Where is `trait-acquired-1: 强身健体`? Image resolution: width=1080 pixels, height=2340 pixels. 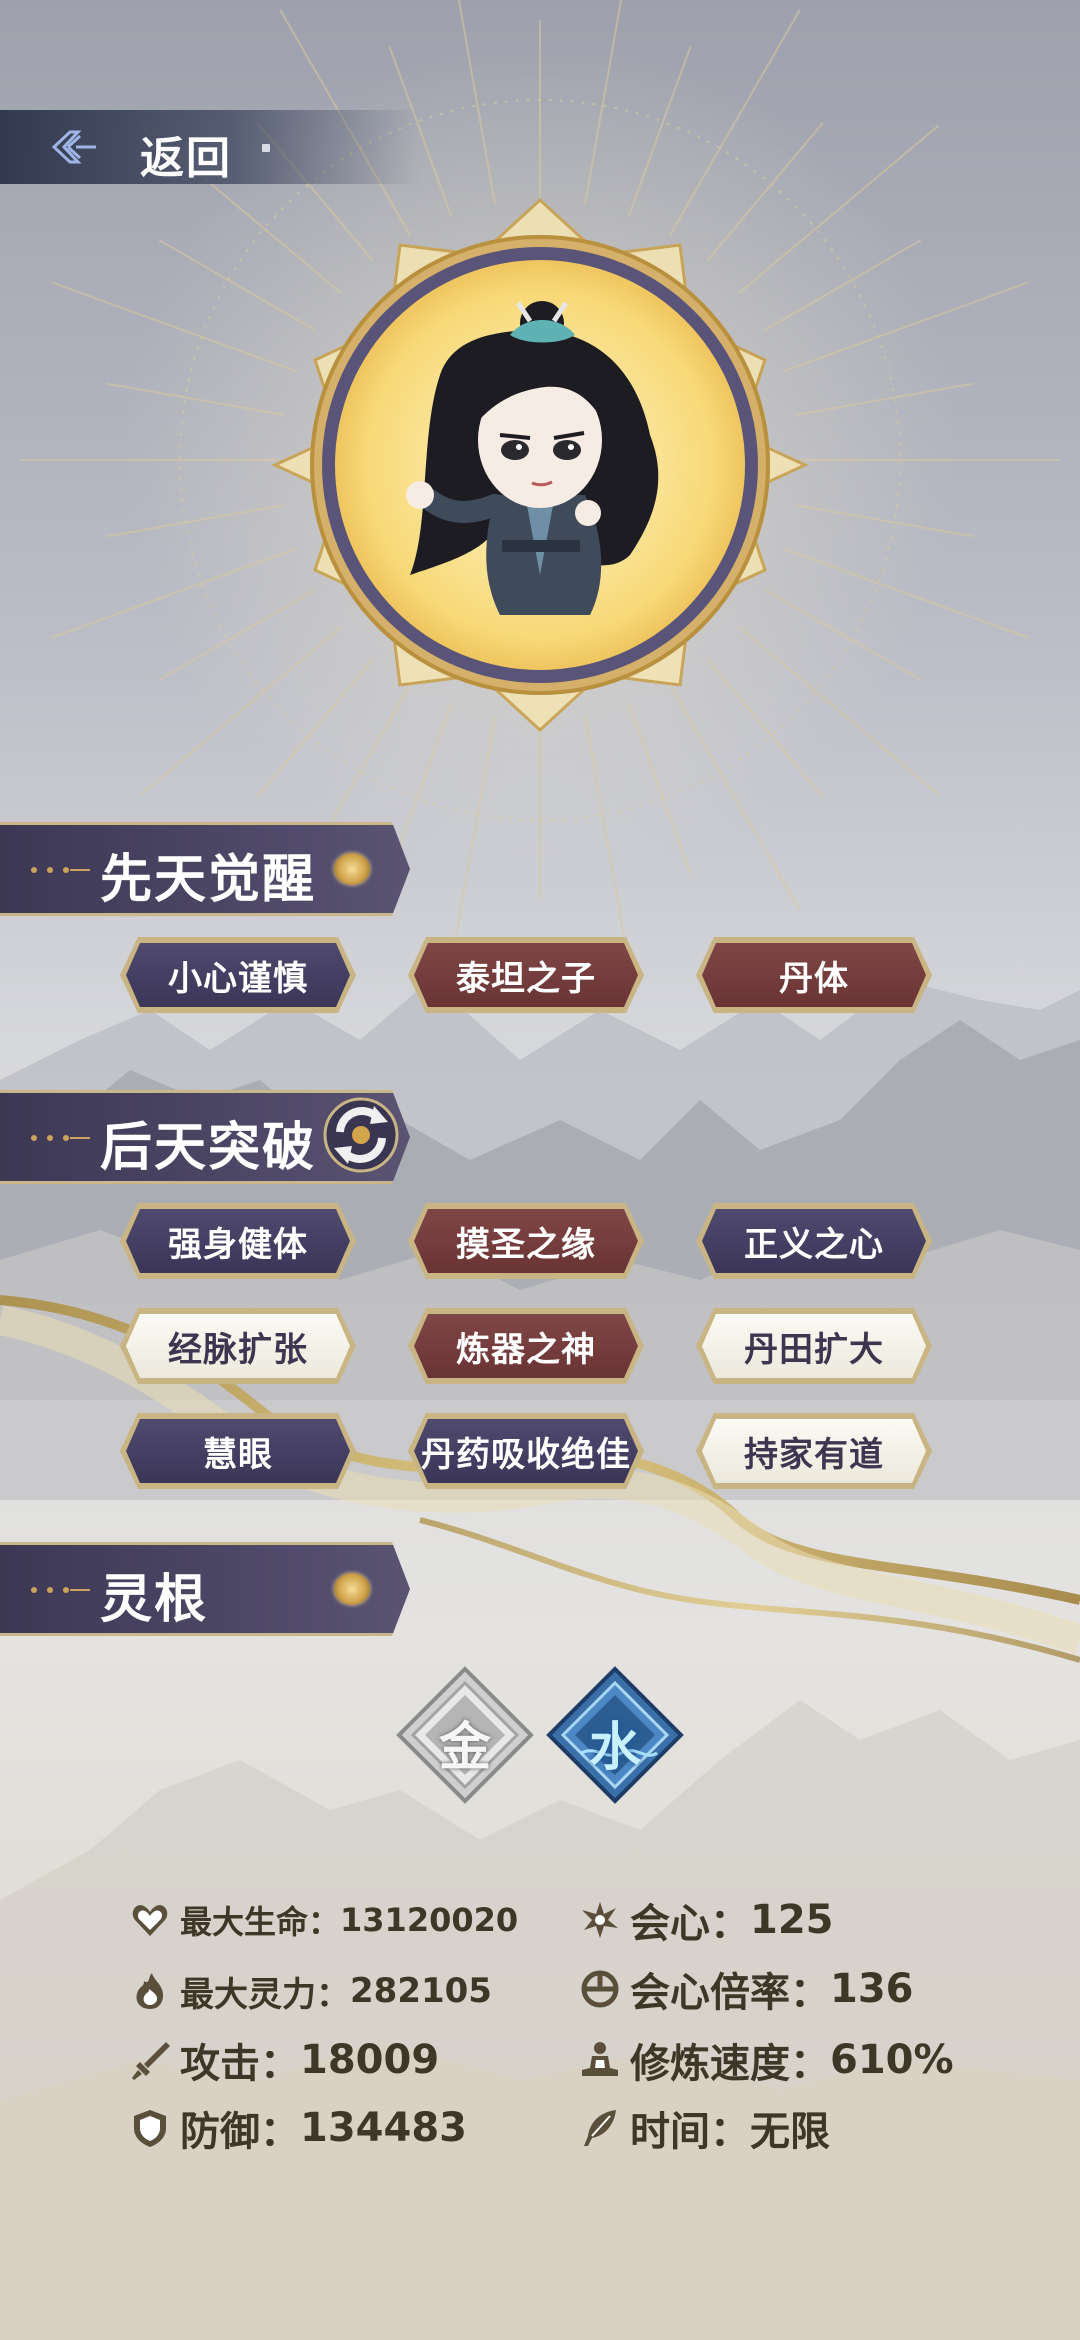 trait-acquired-1: 强身健体 is located at coordinates (238, 1241).